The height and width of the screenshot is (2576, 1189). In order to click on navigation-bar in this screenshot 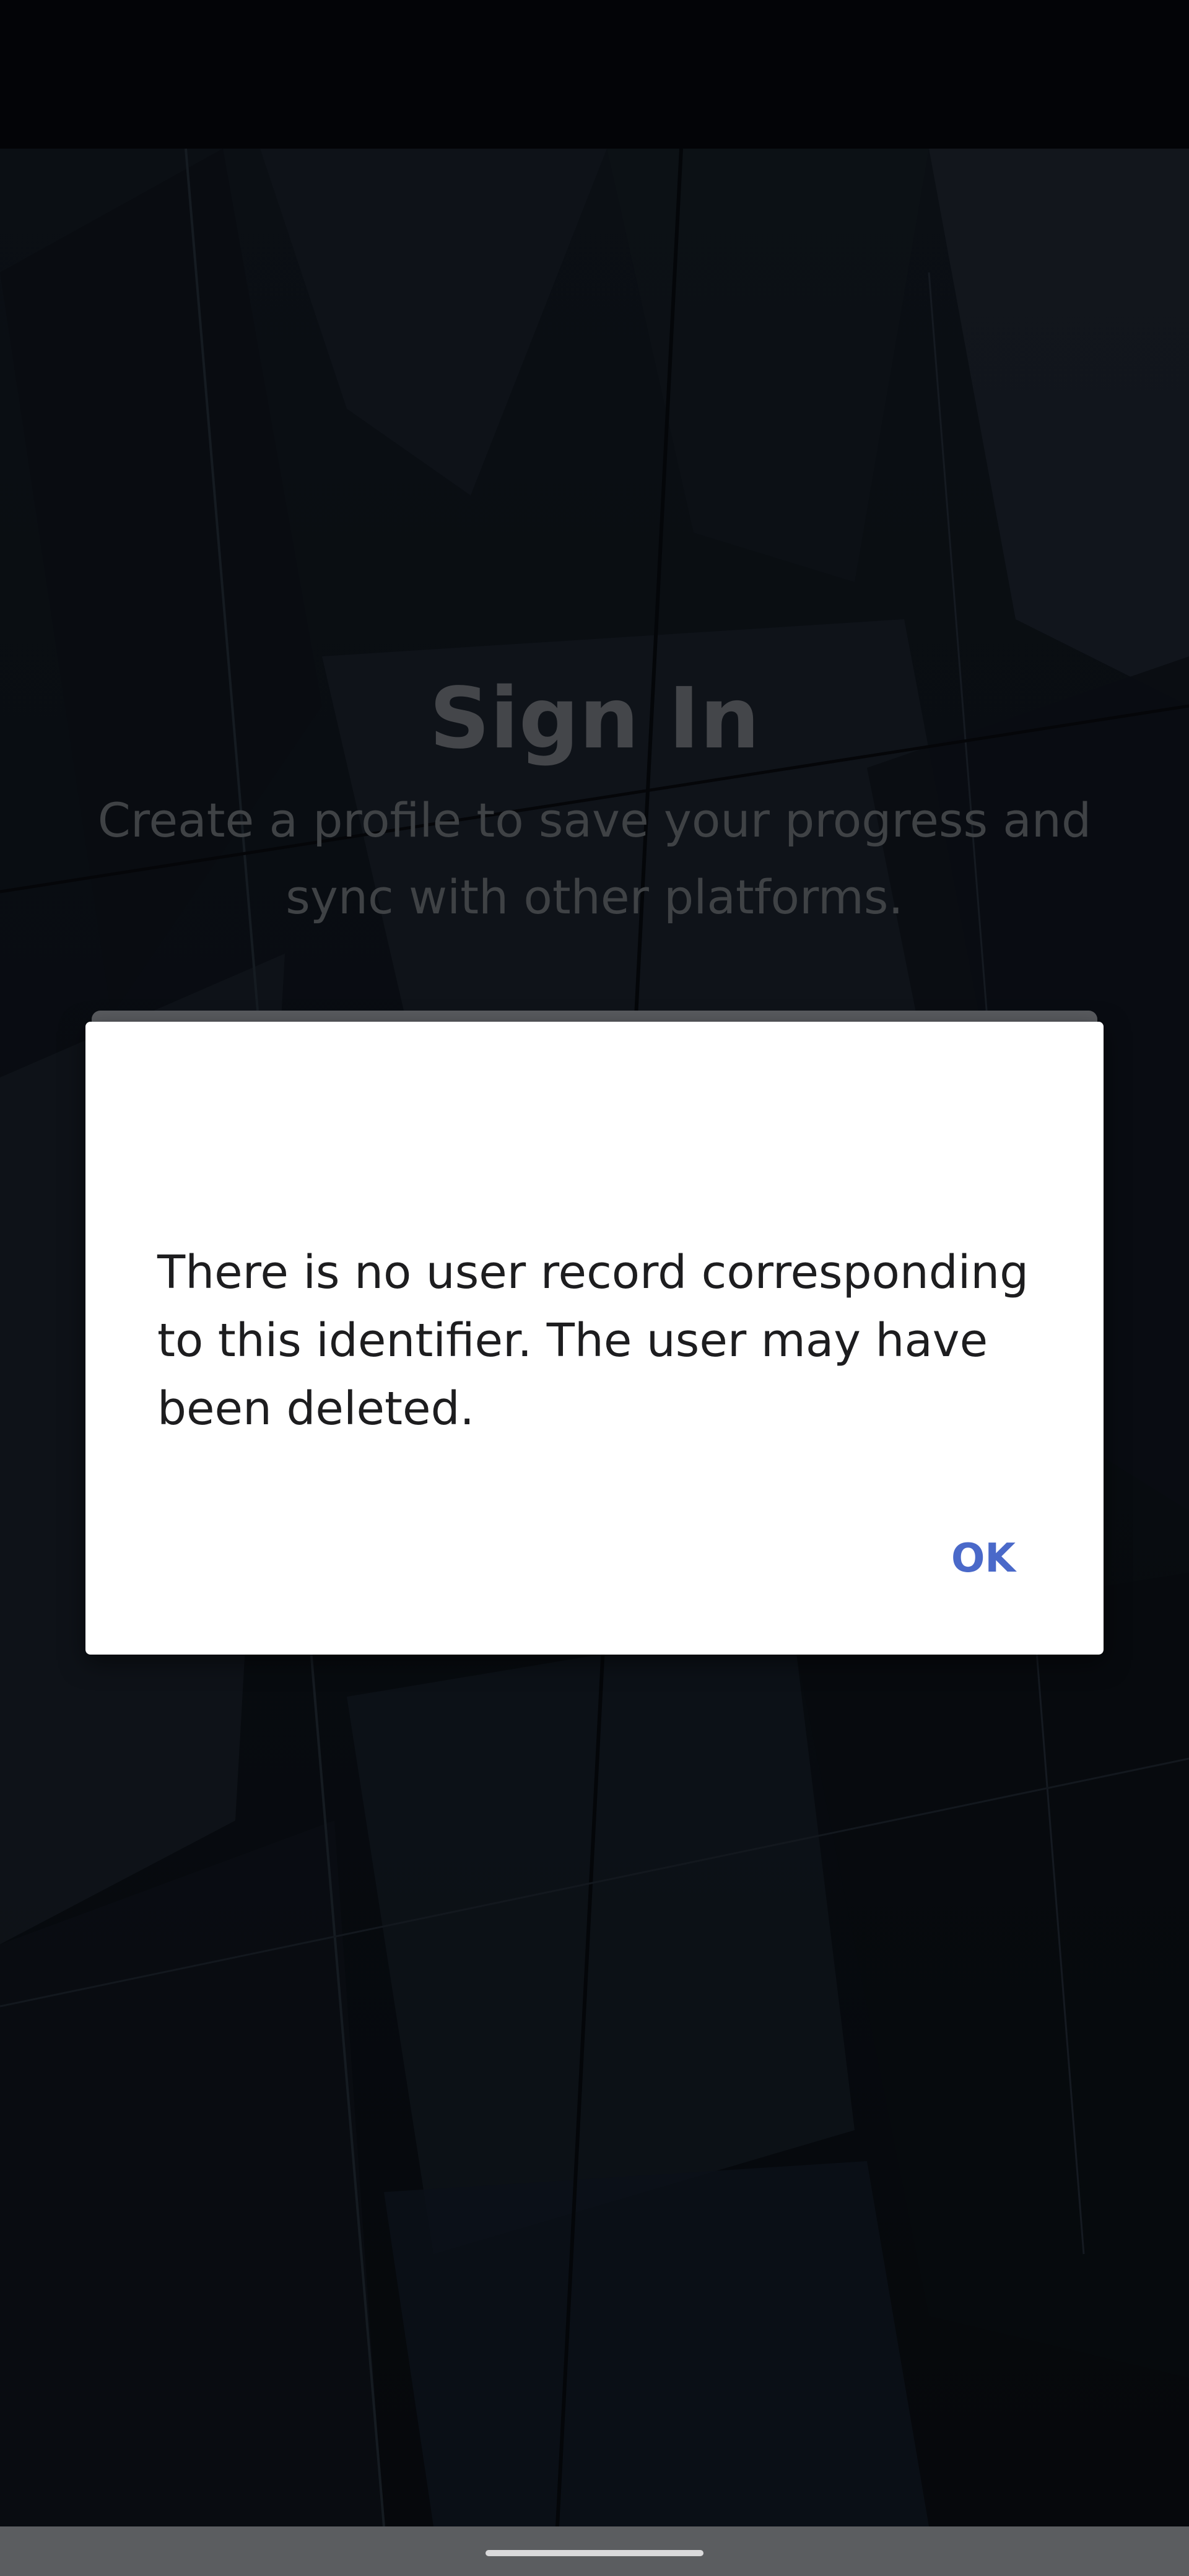, I will do `click(594, 2551)`.